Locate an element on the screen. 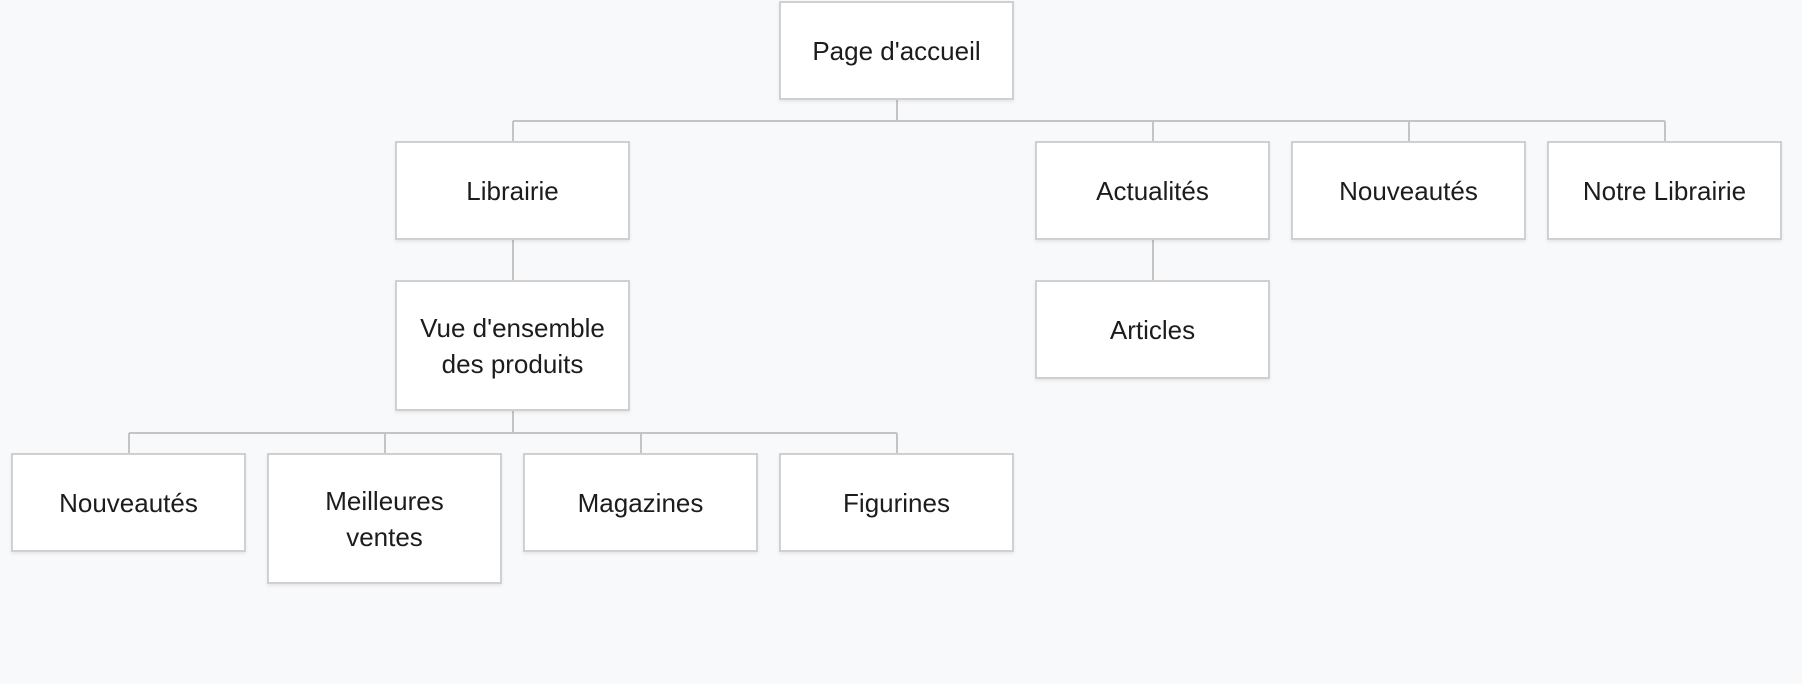 The height and width of the screenshot is (684, 1802). node-label-line1: Meilleures is located at coordinates (384, 500).